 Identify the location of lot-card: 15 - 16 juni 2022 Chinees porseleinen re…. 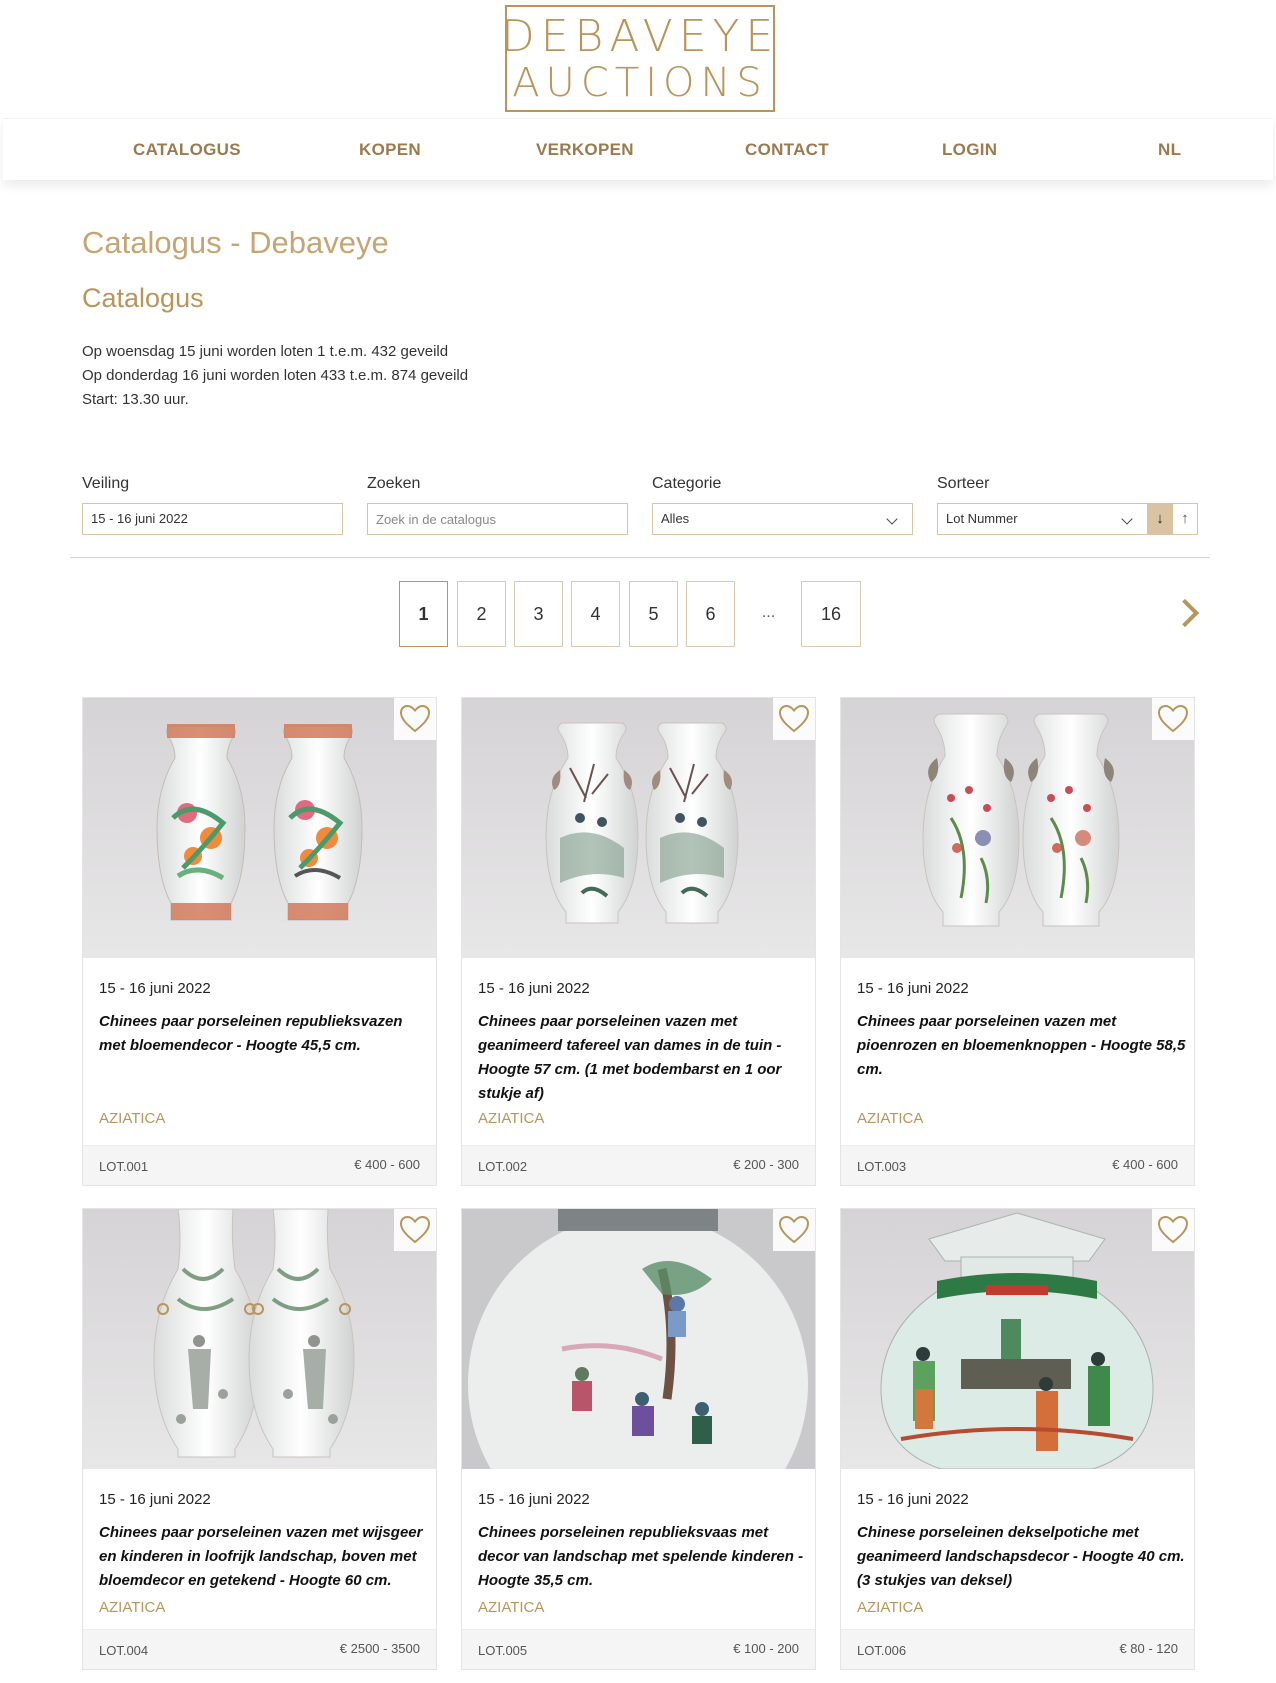
(638, 1439).